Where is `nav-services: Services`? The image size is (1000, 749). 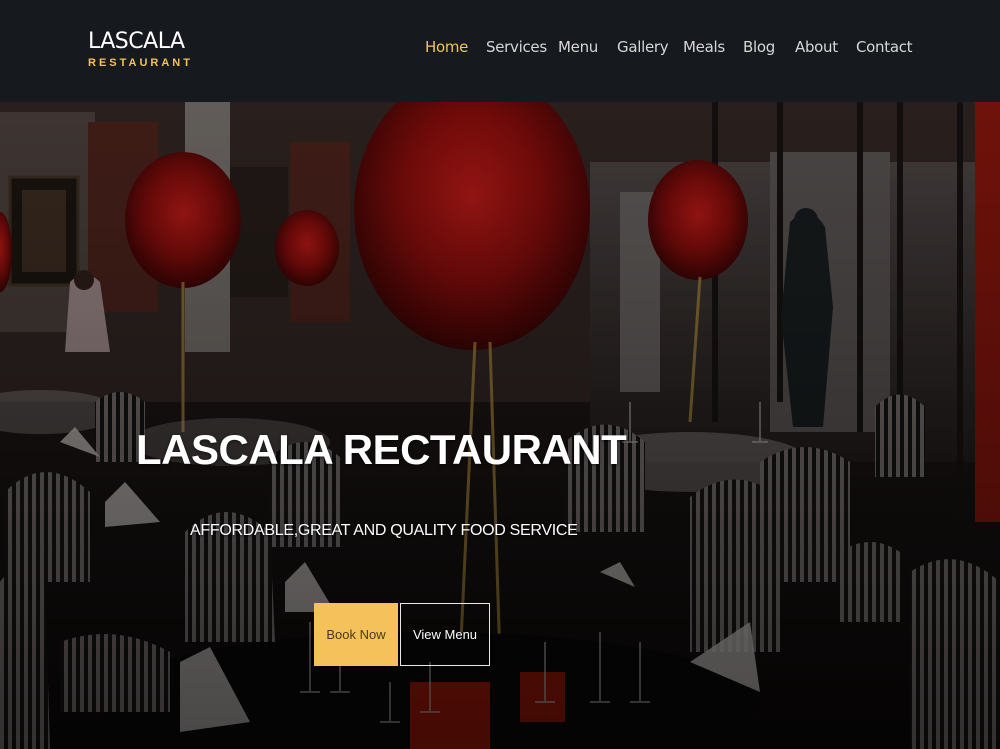 nav-services: Services is located at coordinates (516, 47).